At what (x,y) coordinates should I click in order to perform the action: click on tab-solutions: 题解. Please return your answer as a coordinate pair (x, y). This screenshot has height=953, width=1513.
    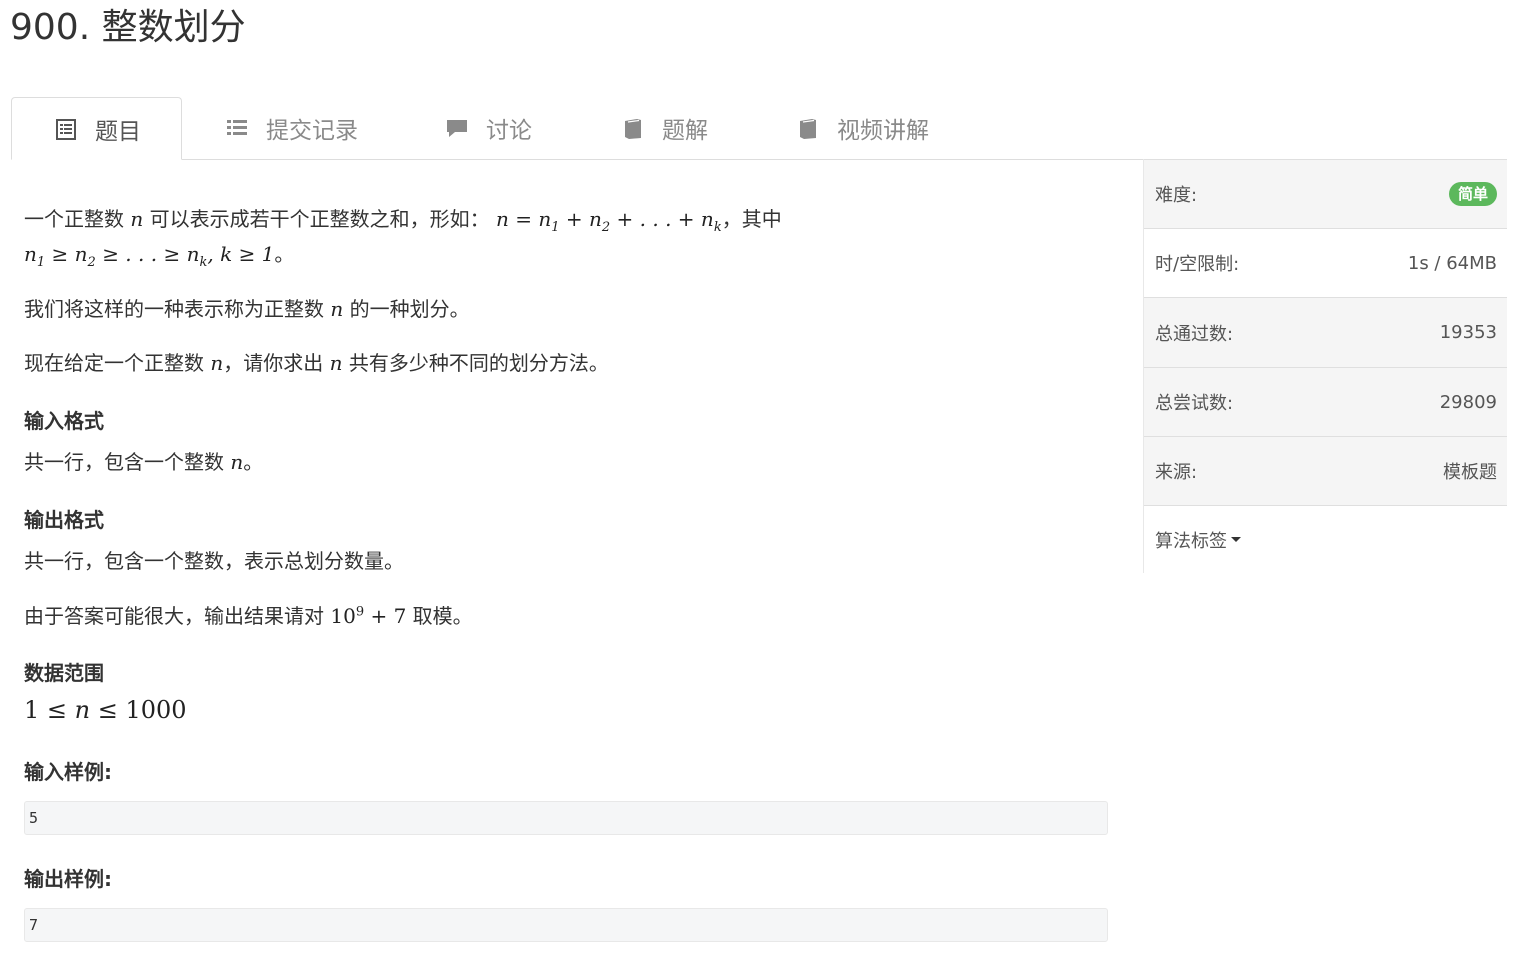
    Looking at the image, I should click on (664, 128).